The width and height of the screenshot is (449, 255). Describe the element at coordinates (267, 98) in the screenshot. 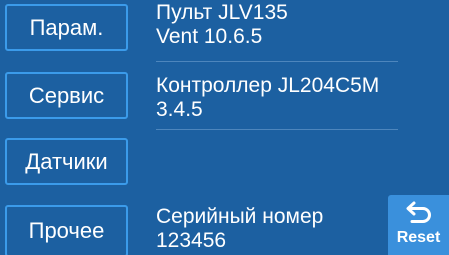

I see `controller-info: Контроллер JL204C5M 3.4.5` at that location.